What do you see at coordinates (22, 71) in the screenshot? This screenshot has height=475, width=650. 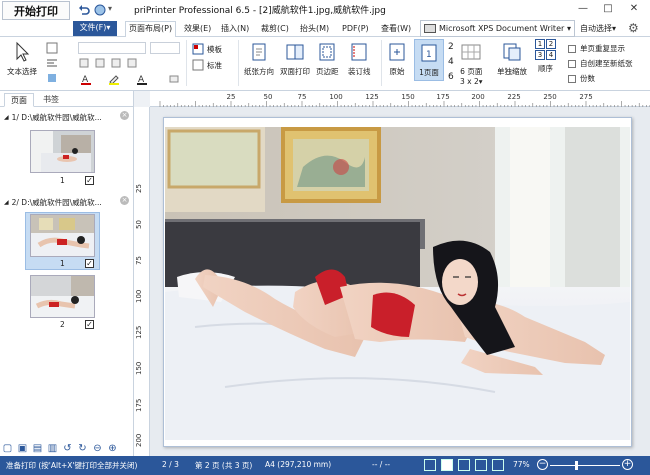 I see `text-select-label: 文本选择` at bounding box center [22, 71].